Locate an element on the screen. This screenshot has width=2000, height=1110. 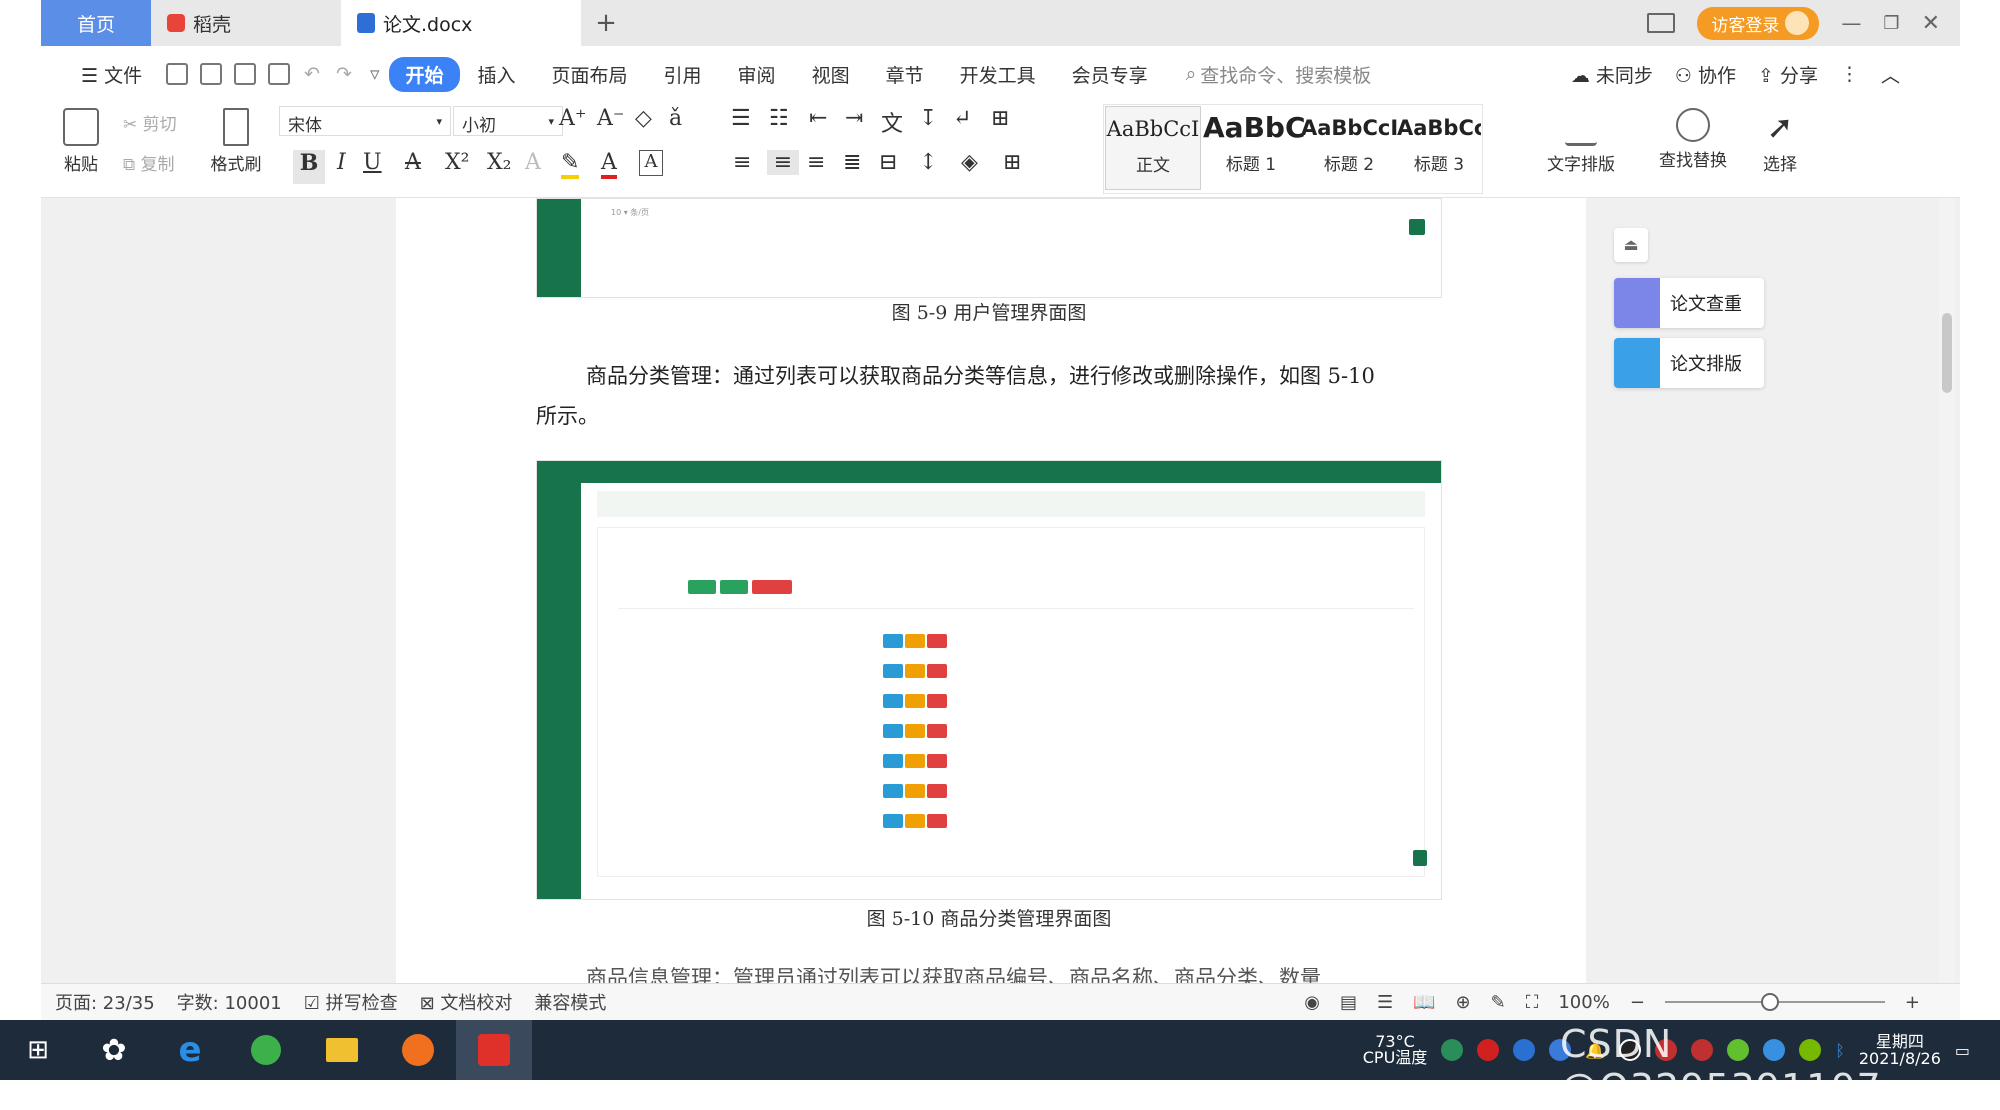
tab-home: 首页 is located at coordinates (96, 23).